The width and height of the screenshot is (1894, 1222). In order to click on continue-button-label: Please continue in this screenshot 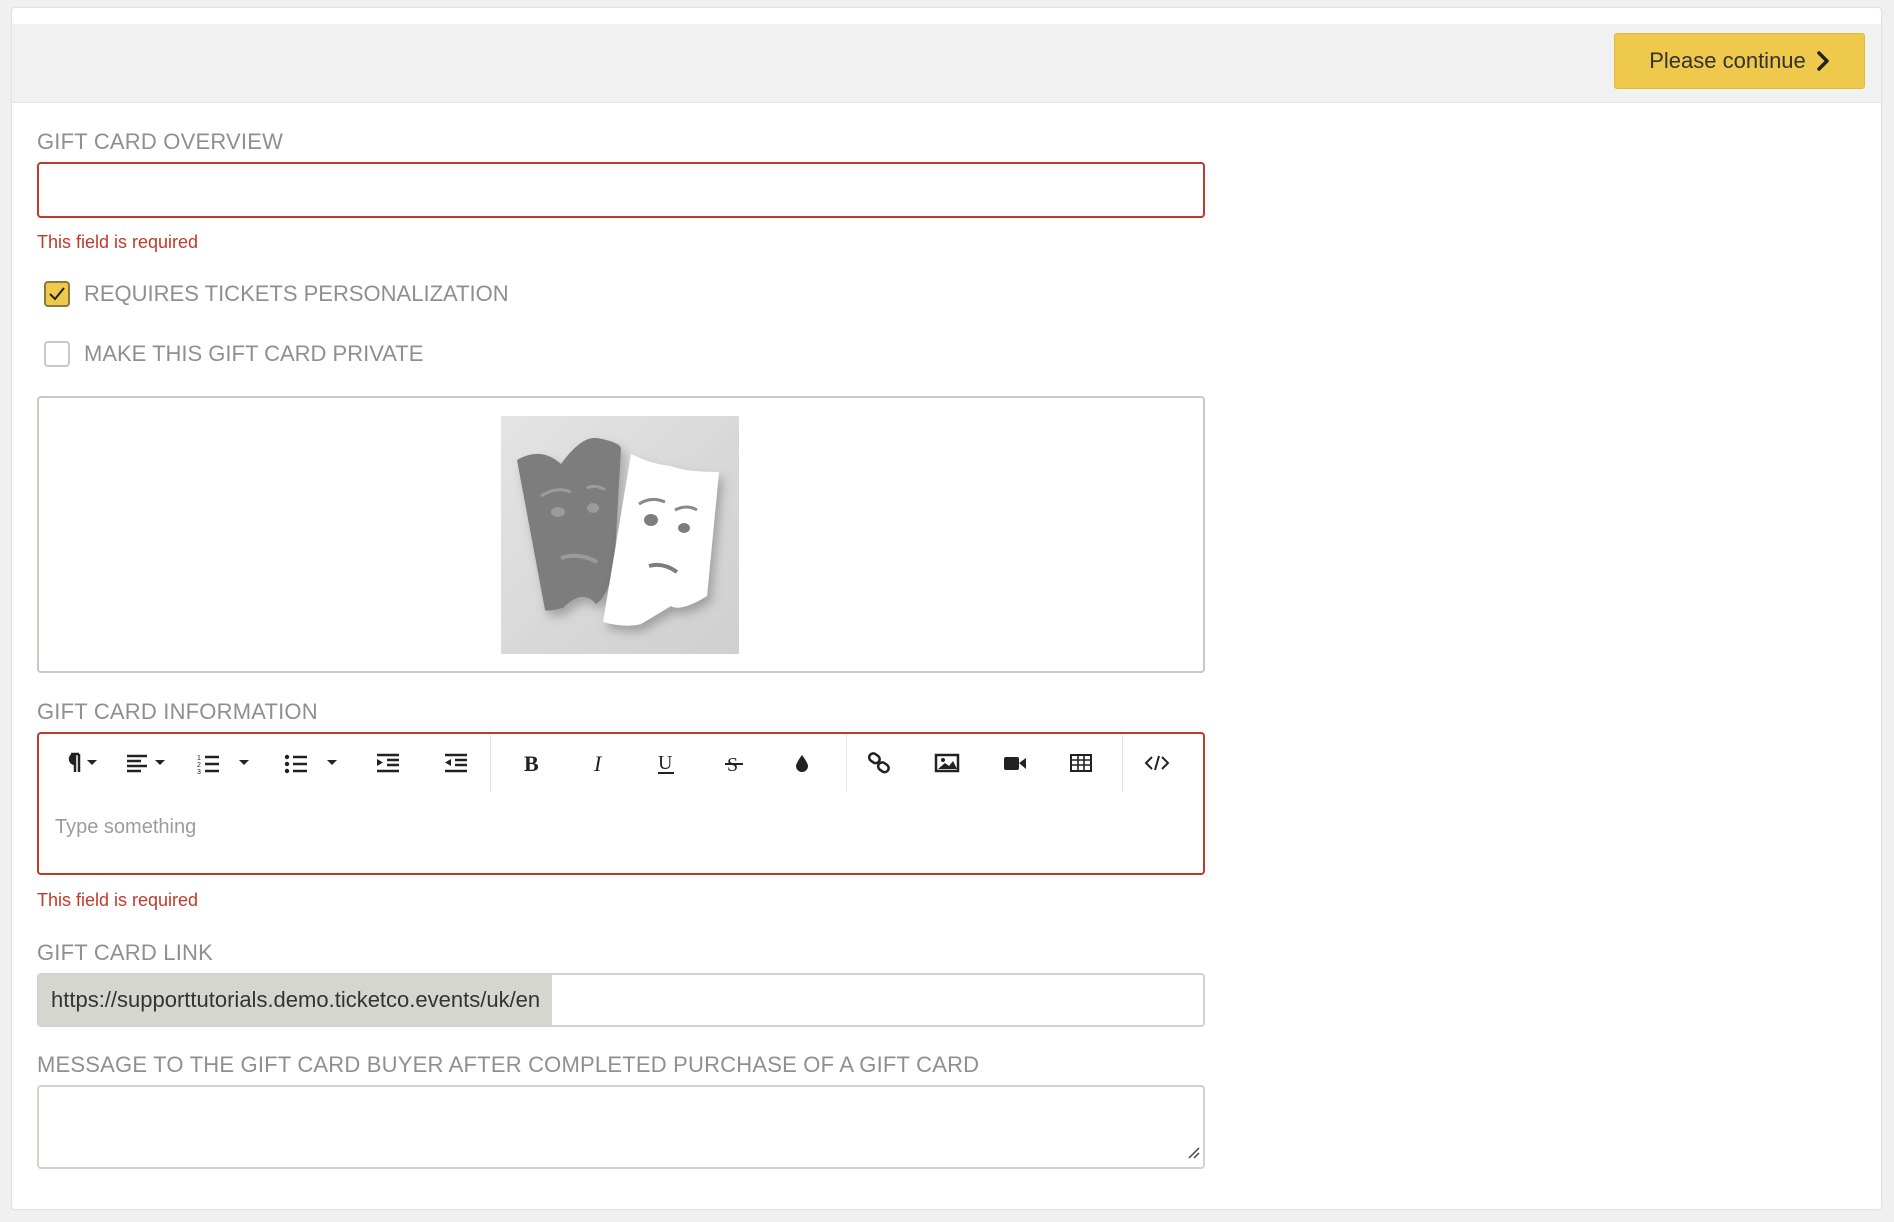, I will do `click(1727, 60)`.